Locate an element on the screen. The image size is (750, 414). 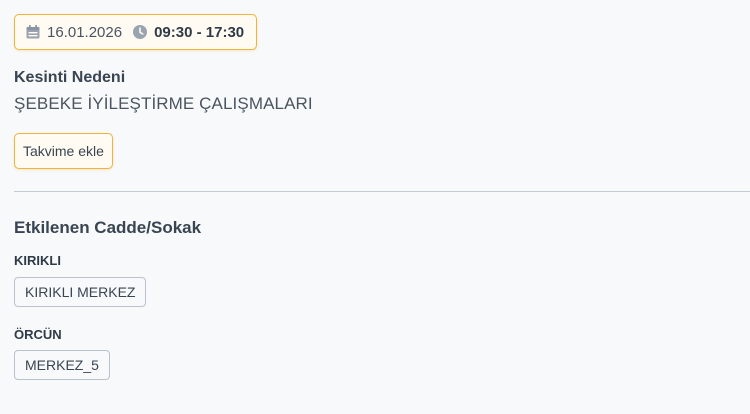
street-chip: MERKEZ_5 is located at coordinates (62, 365).